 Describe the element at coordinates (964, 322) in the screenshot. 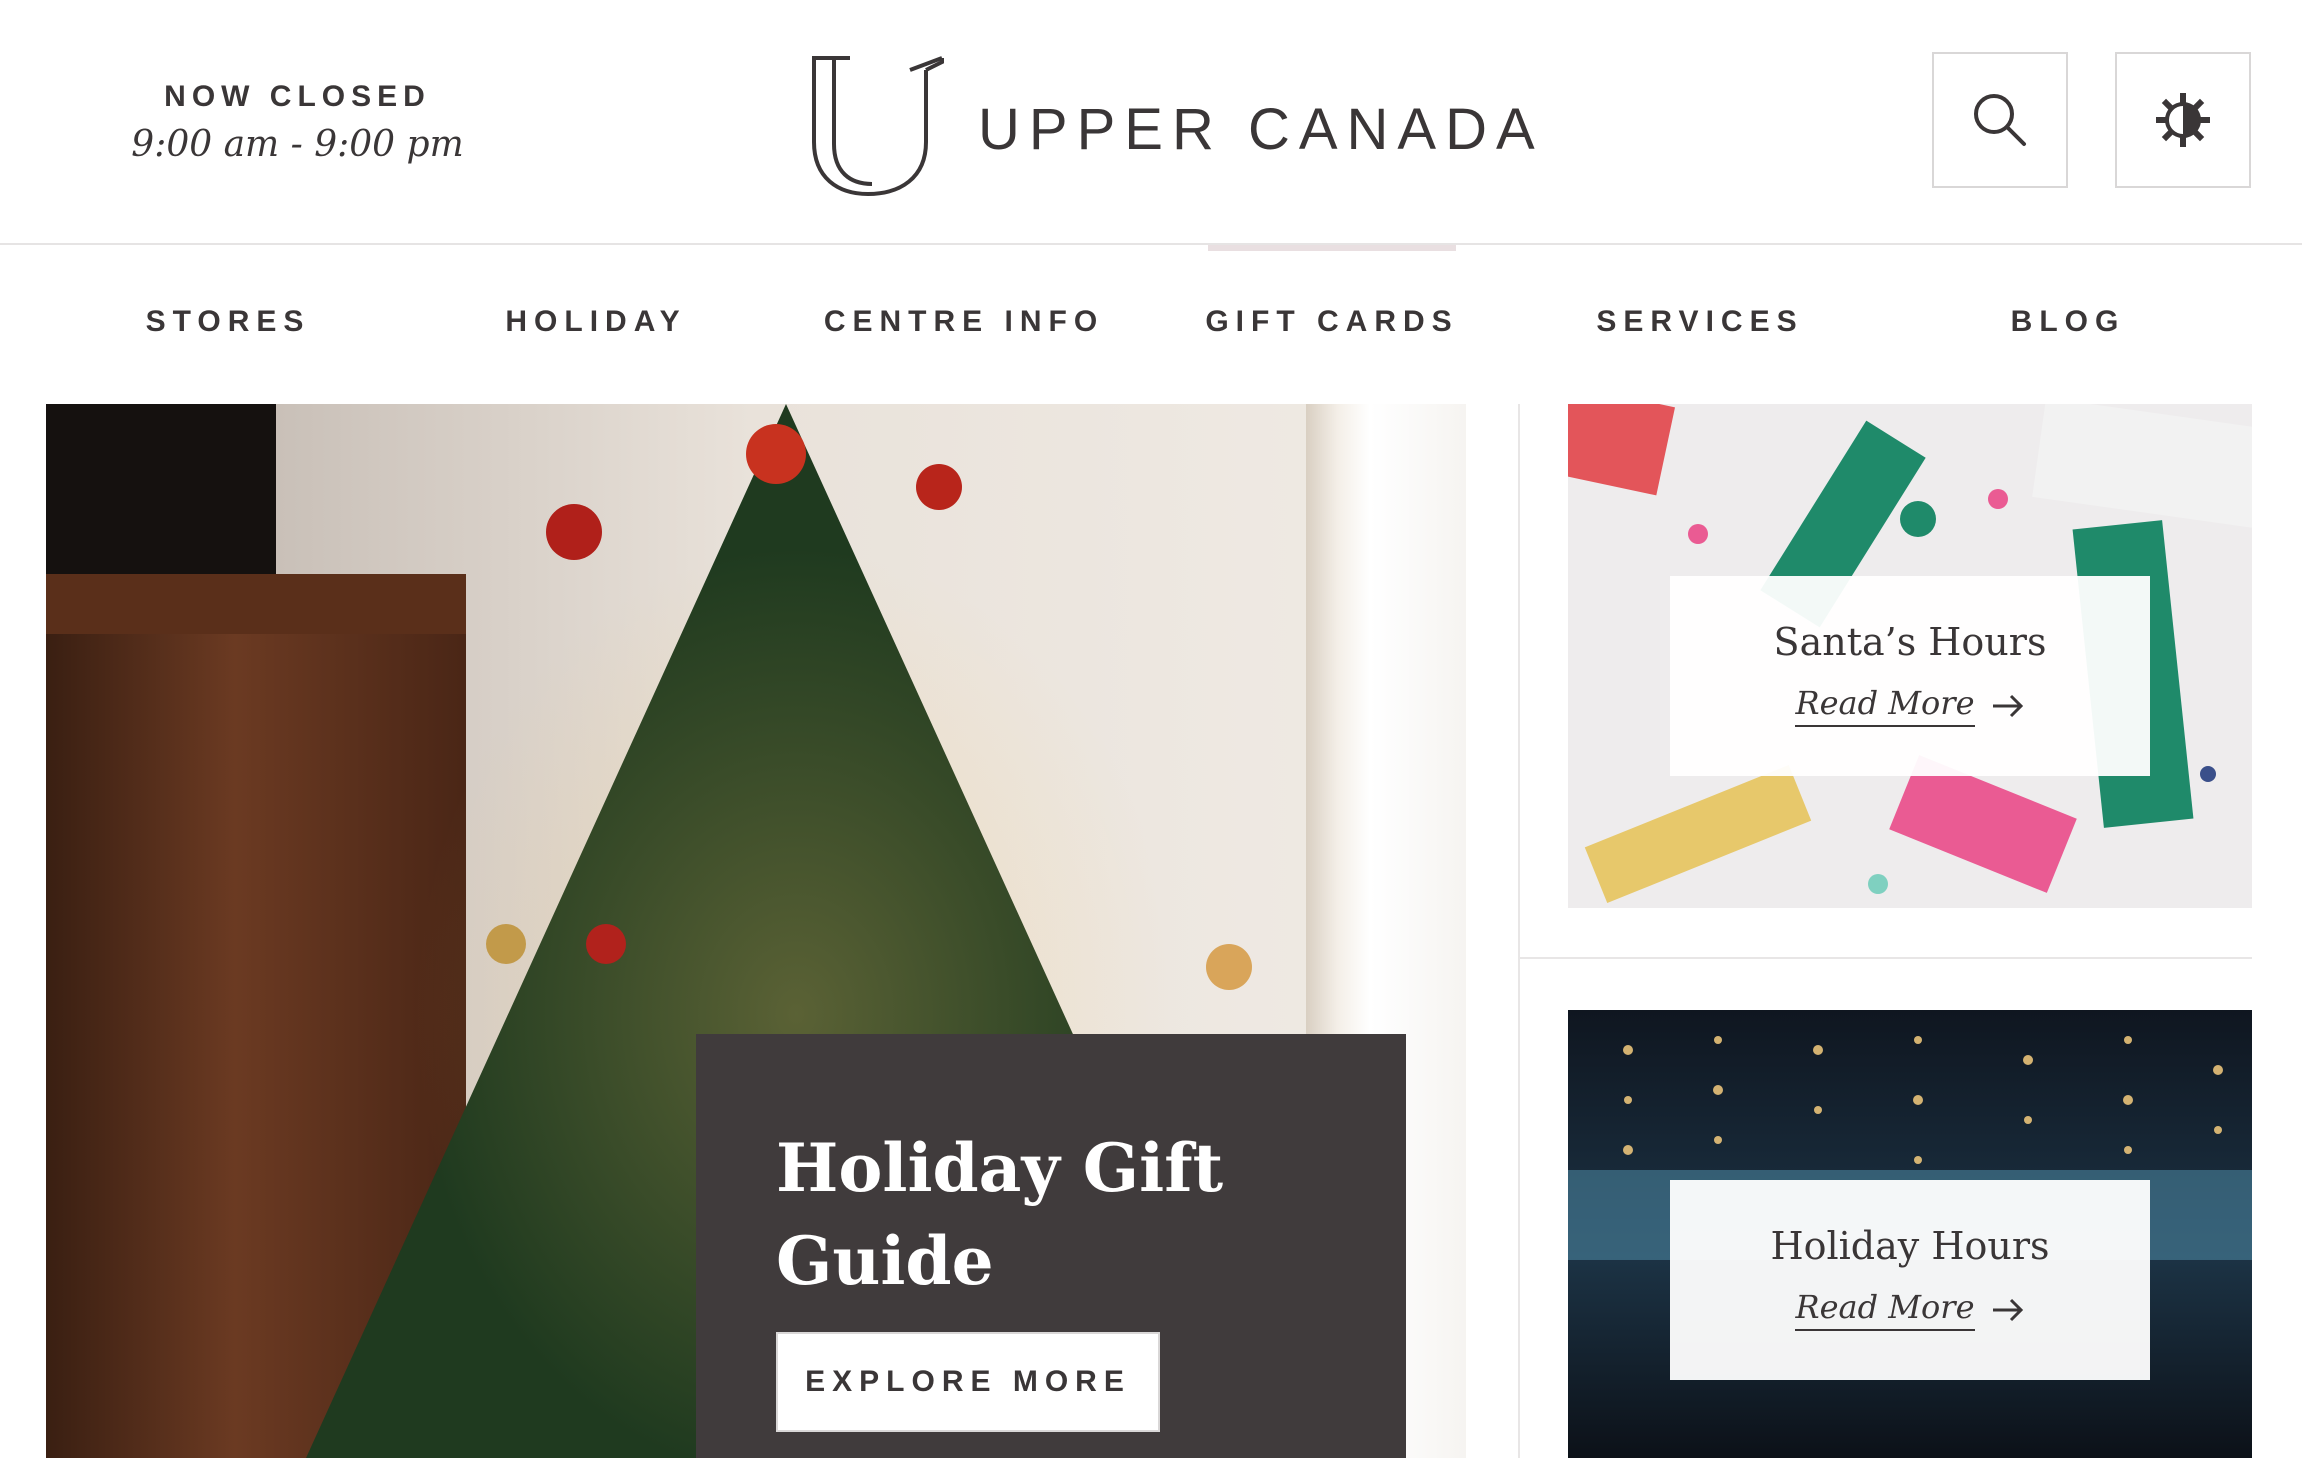

I see `nav-item-centre-info: CENTRE INFO` at that location.